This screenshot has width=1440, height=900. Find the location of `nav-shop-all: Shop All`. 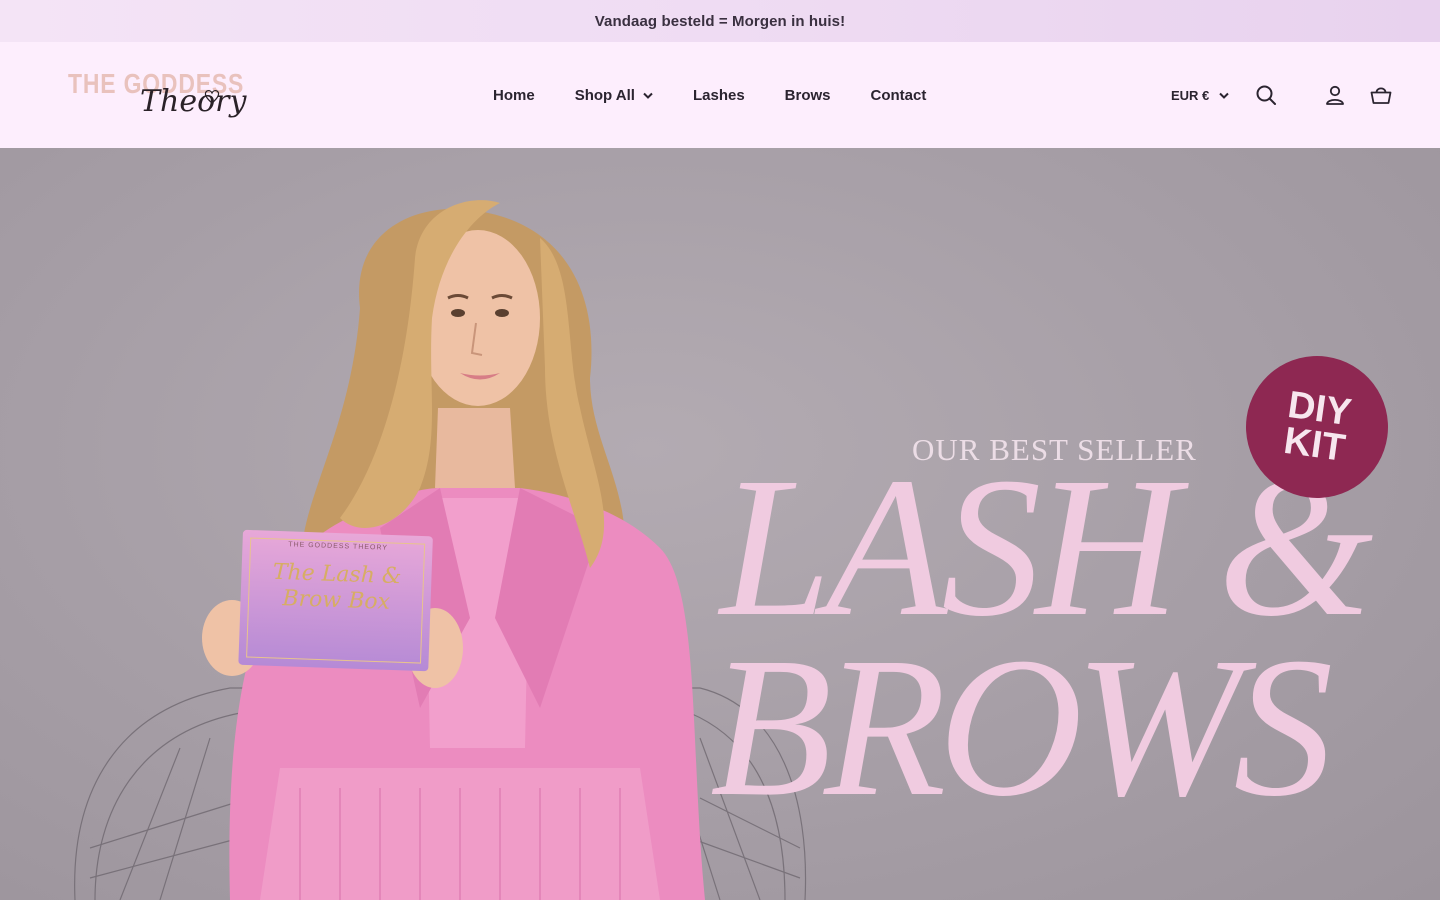

nav-shop-all: Shop All is located at coordinates (614, 95).